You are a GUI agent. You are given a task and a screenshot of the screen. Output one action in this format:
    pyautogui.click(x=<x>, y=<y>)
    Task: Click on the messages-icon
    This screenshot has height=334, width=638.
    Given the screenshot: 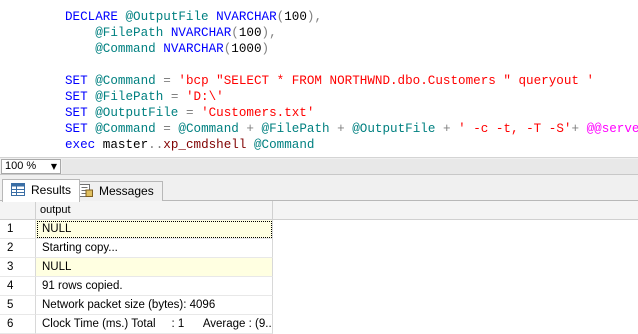 What is the action you would take?
    pyautogui.click(x=86, y=190)
    